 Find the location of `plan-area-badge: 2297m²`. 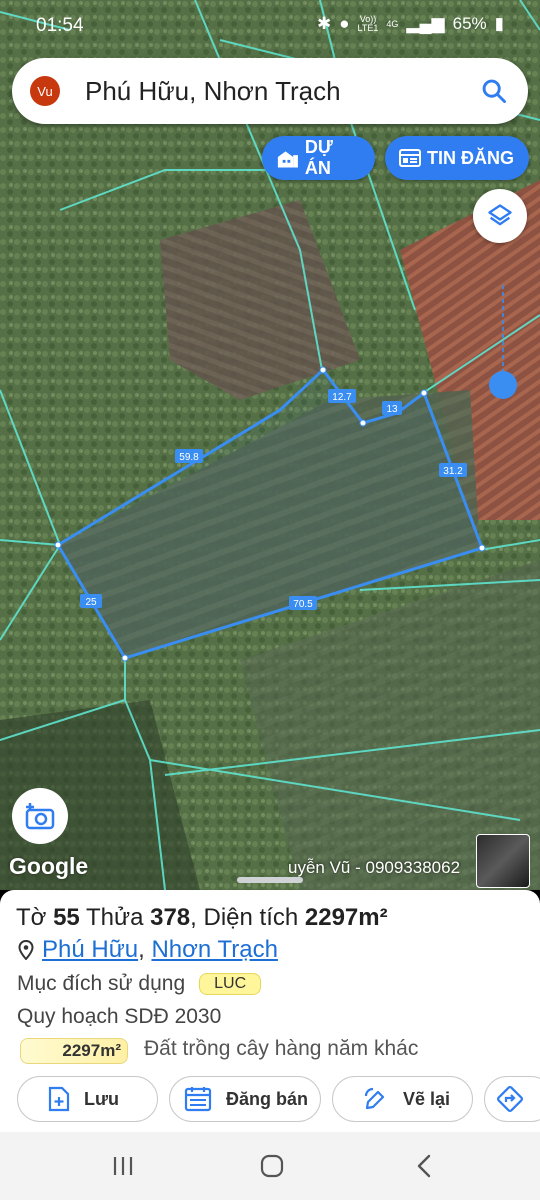

plan-area-badge: 2297m² is located at coordinates (74, 1051).